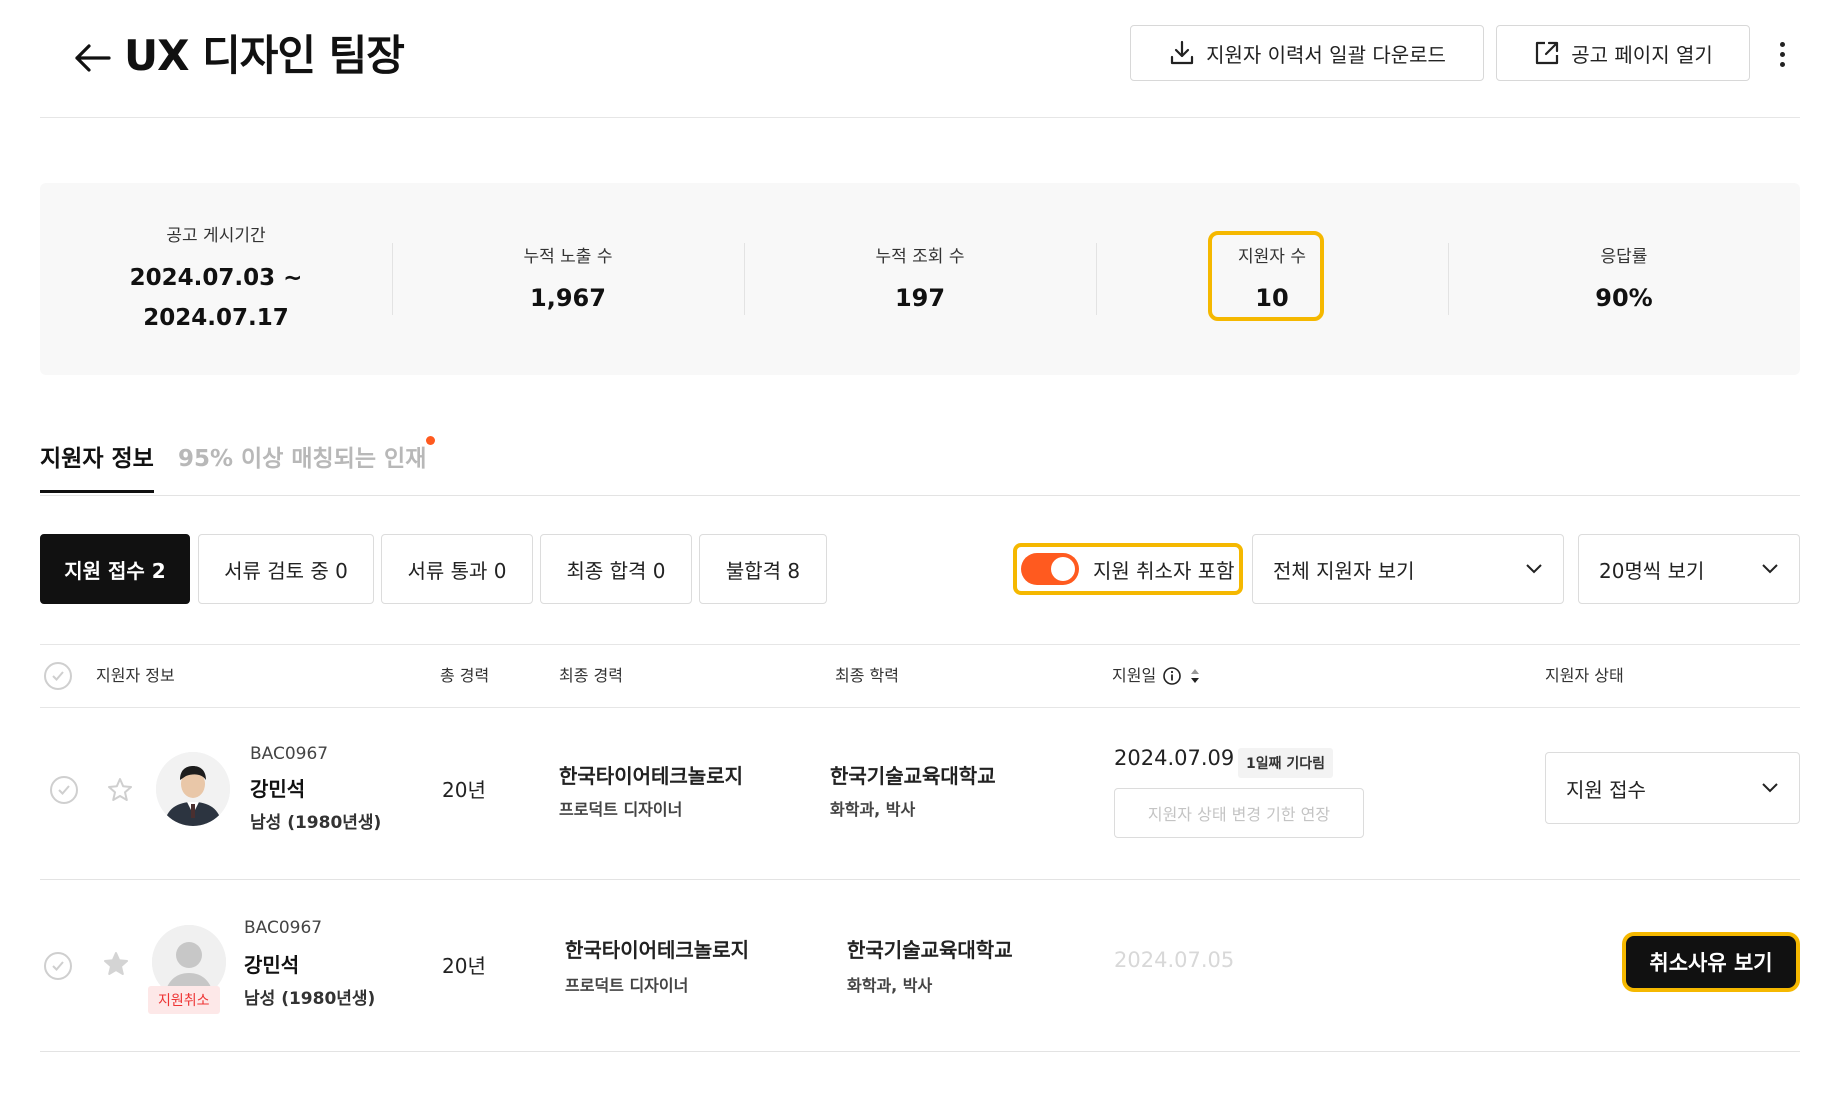  What do you see at coordinates (1286, 763) in the screenshot?
I see `waiting-badge: 1일째 기다림` at bounding box center [1286, 763].